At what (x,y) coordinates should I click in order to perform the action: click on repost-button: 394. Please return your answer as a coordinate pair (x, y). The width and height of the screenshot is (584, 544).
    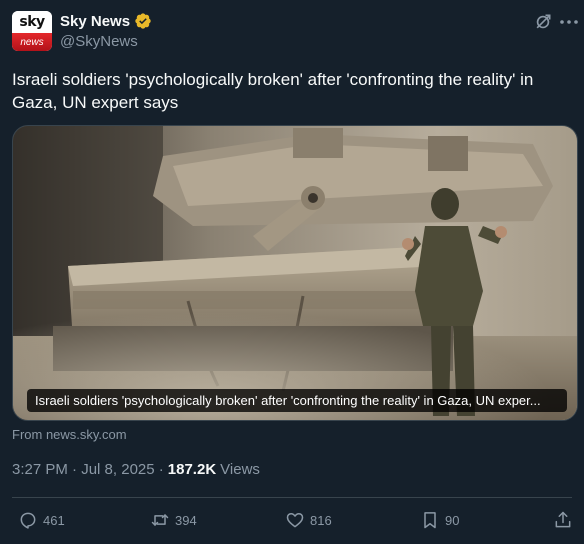
    Looking at the image, I should click on (173, 520).